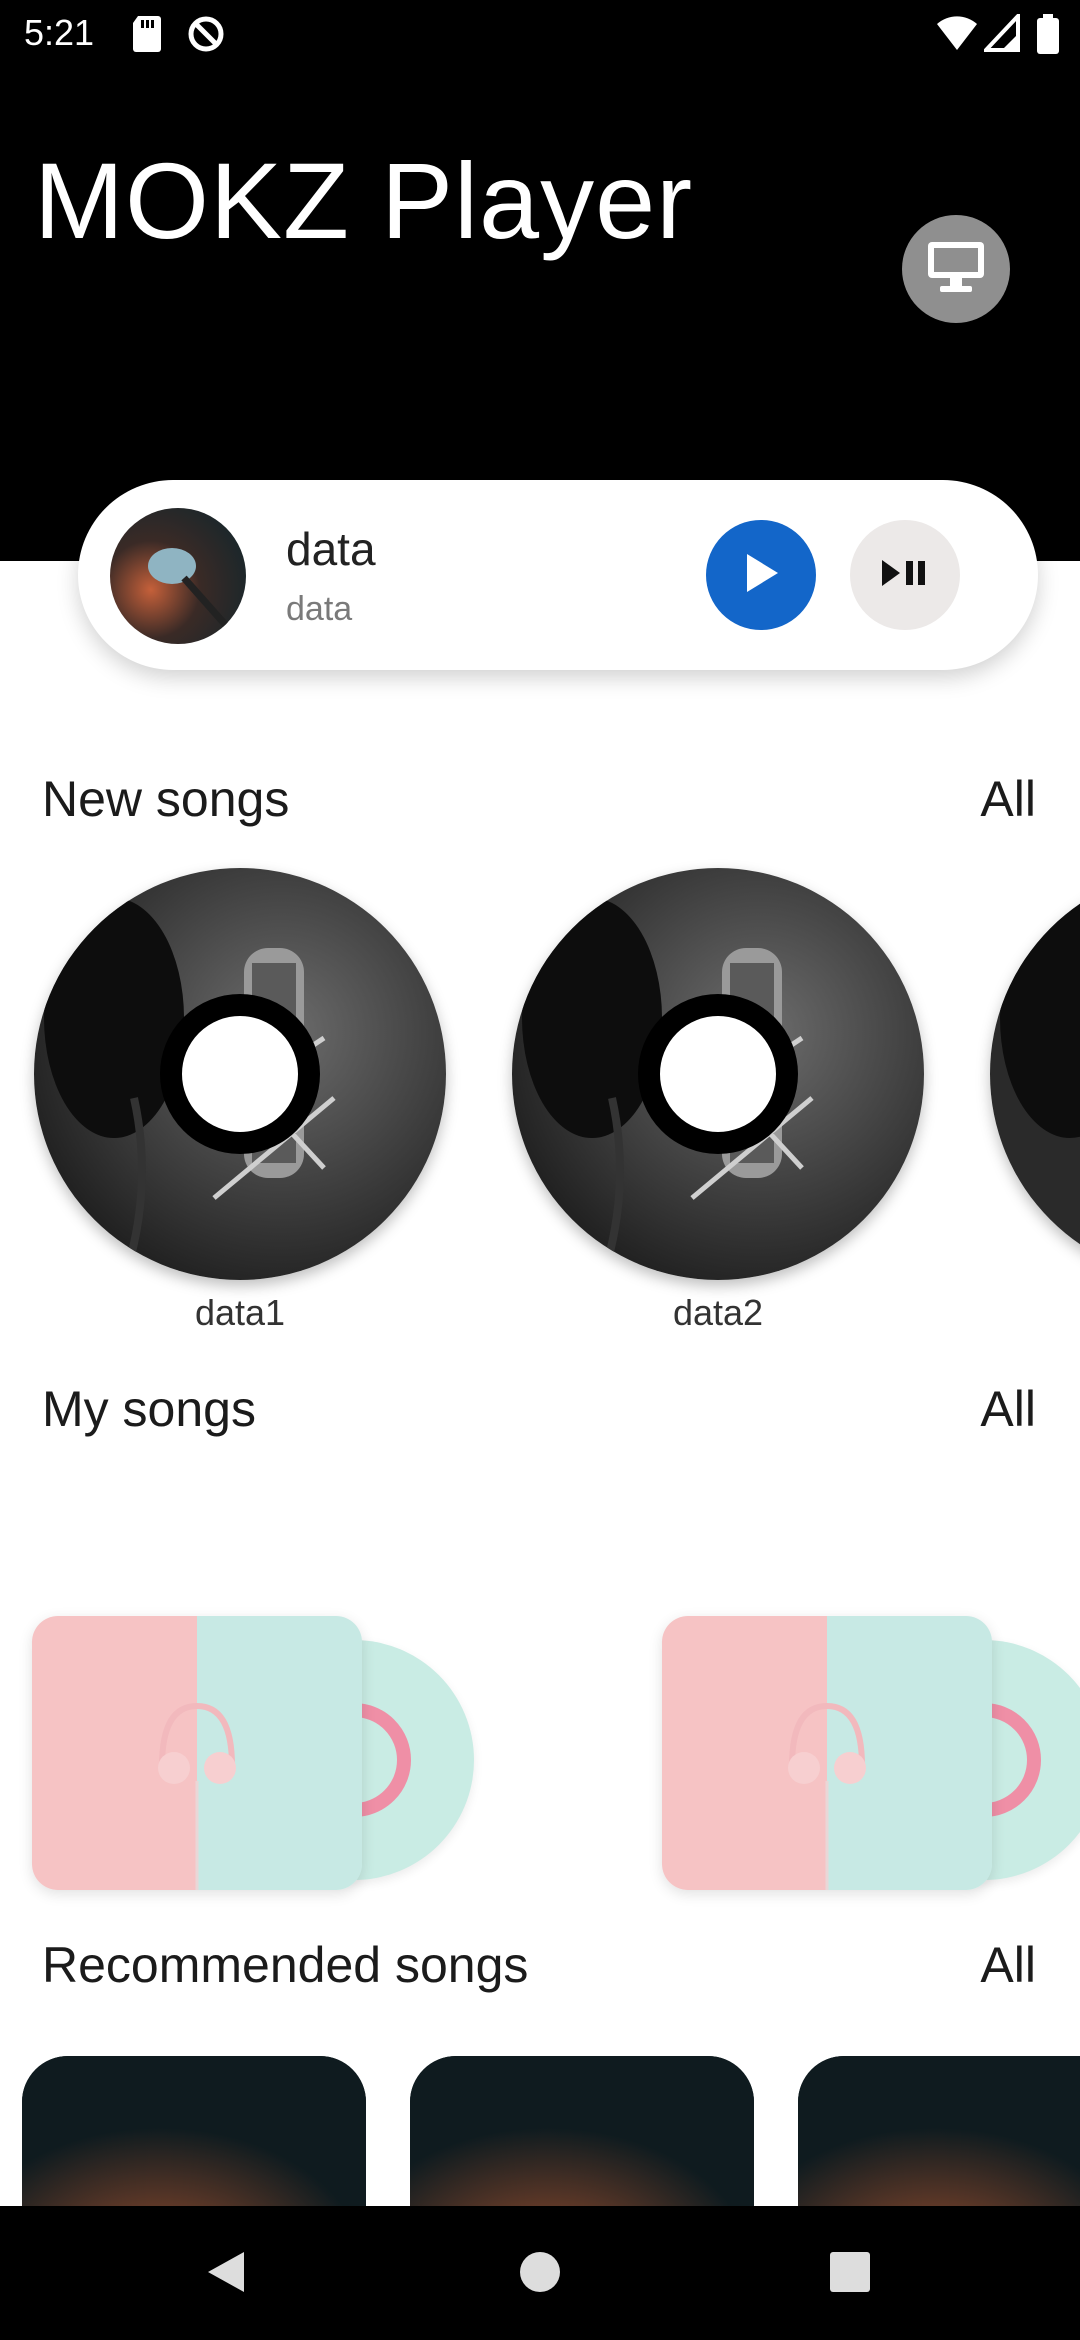 The image size is (1080, 2340). I want to click on sd-card-icon, so click(147, 36).